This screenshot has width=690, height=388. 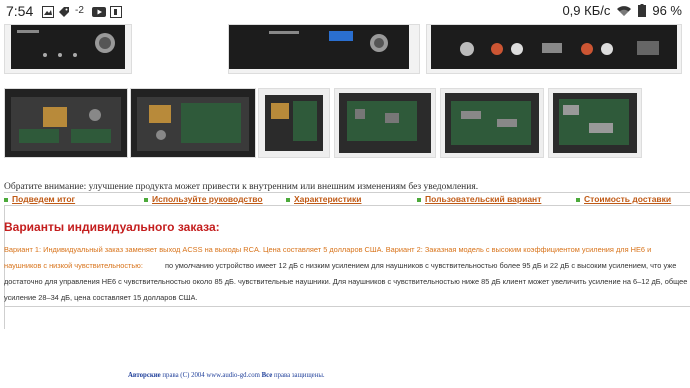 What do you see at coordinates (554, 49) in the screenshot?
I see `product-photo-rear` at bounding box center [554, 49].